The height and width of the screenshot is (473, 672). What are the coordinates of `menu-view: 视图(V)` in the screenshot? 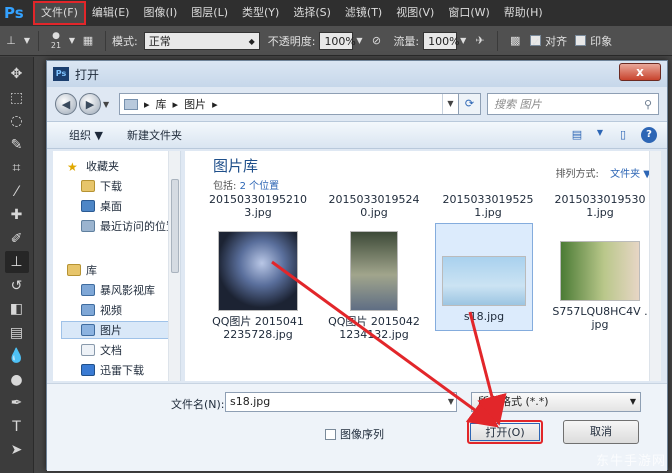 It's located at (415, 13).